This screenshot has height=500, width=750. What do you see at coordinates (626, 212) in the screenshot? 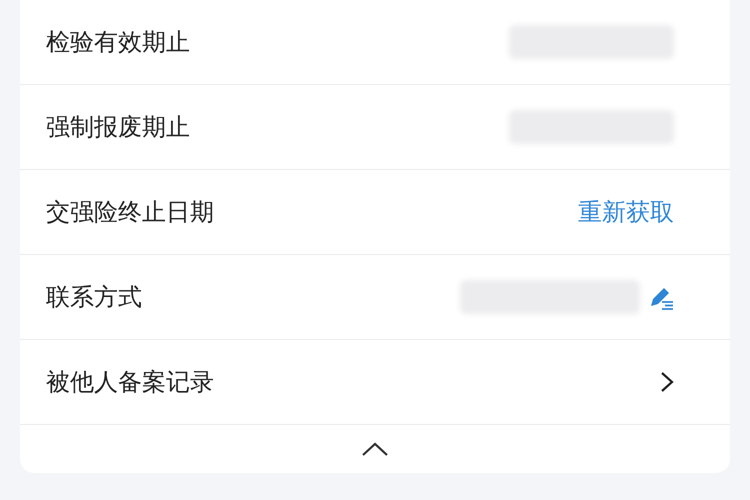
I see `refresh-link: 重新获取` at bounding box center [626, 212].